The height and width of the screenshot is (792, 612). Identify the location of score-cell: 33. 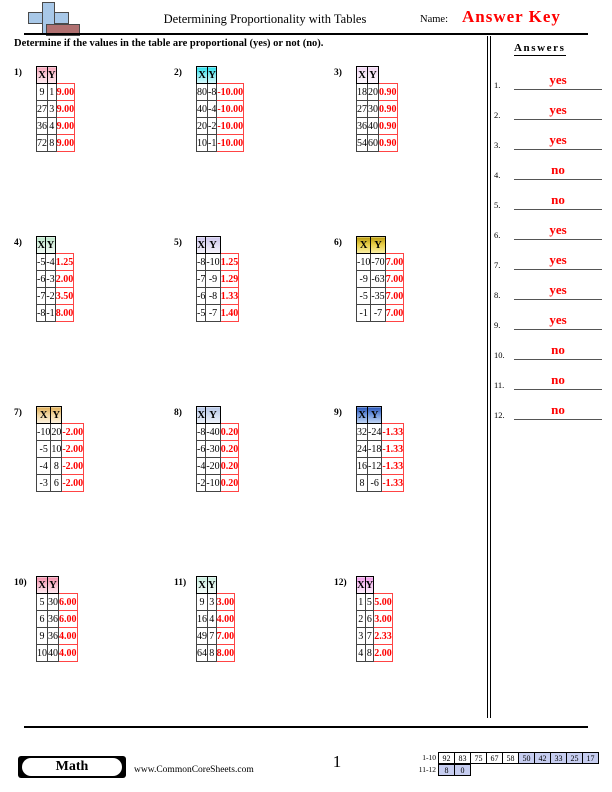
(558, 758).